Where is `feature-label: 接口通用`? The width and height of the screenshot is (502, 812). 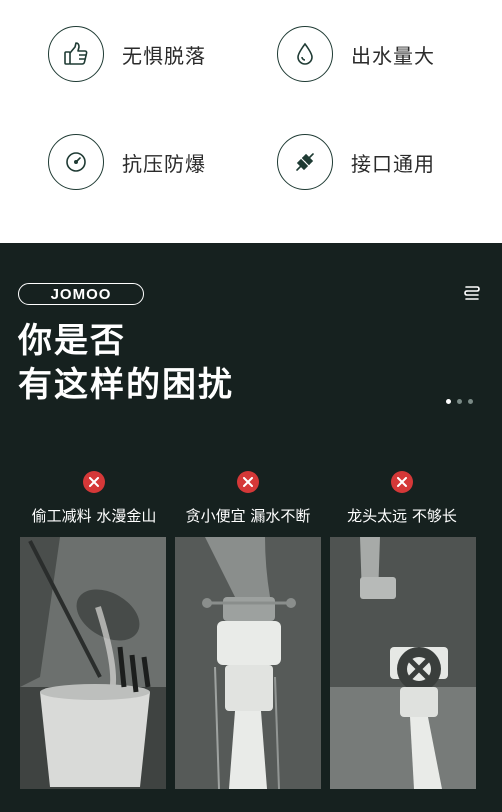
feature-label: 接口通用 is located at coordinates (393, 163).